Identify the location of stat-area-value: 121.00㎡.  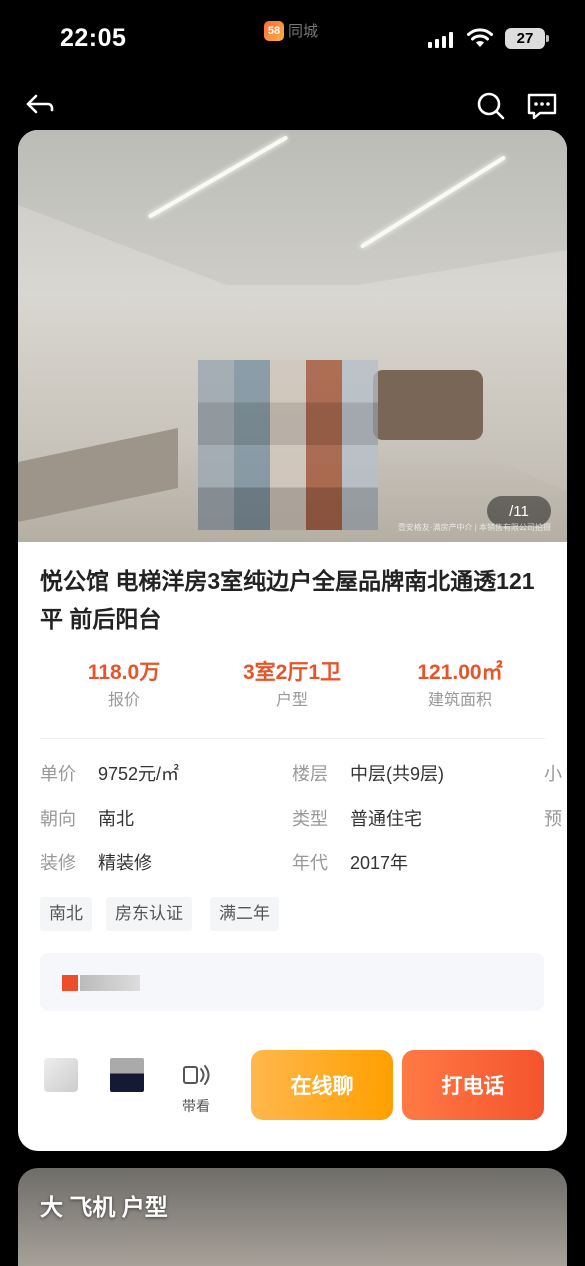
(460, 672).